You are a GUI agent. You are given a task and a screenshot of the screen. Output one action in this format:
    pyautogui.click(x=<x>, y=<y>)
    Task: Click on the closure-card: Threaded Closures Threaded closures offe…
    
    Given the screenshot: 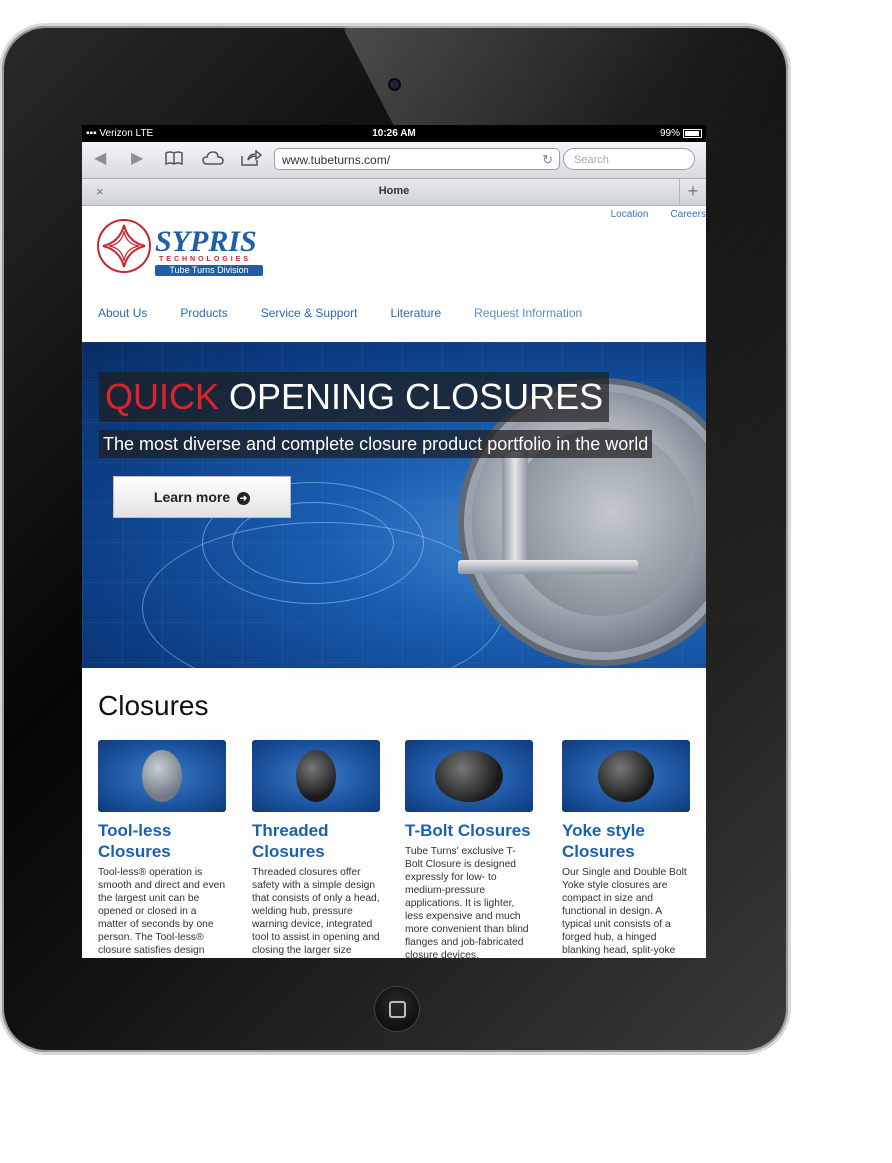 What is the action you would take?
    pyautogui.click(x=316, y=849)
    